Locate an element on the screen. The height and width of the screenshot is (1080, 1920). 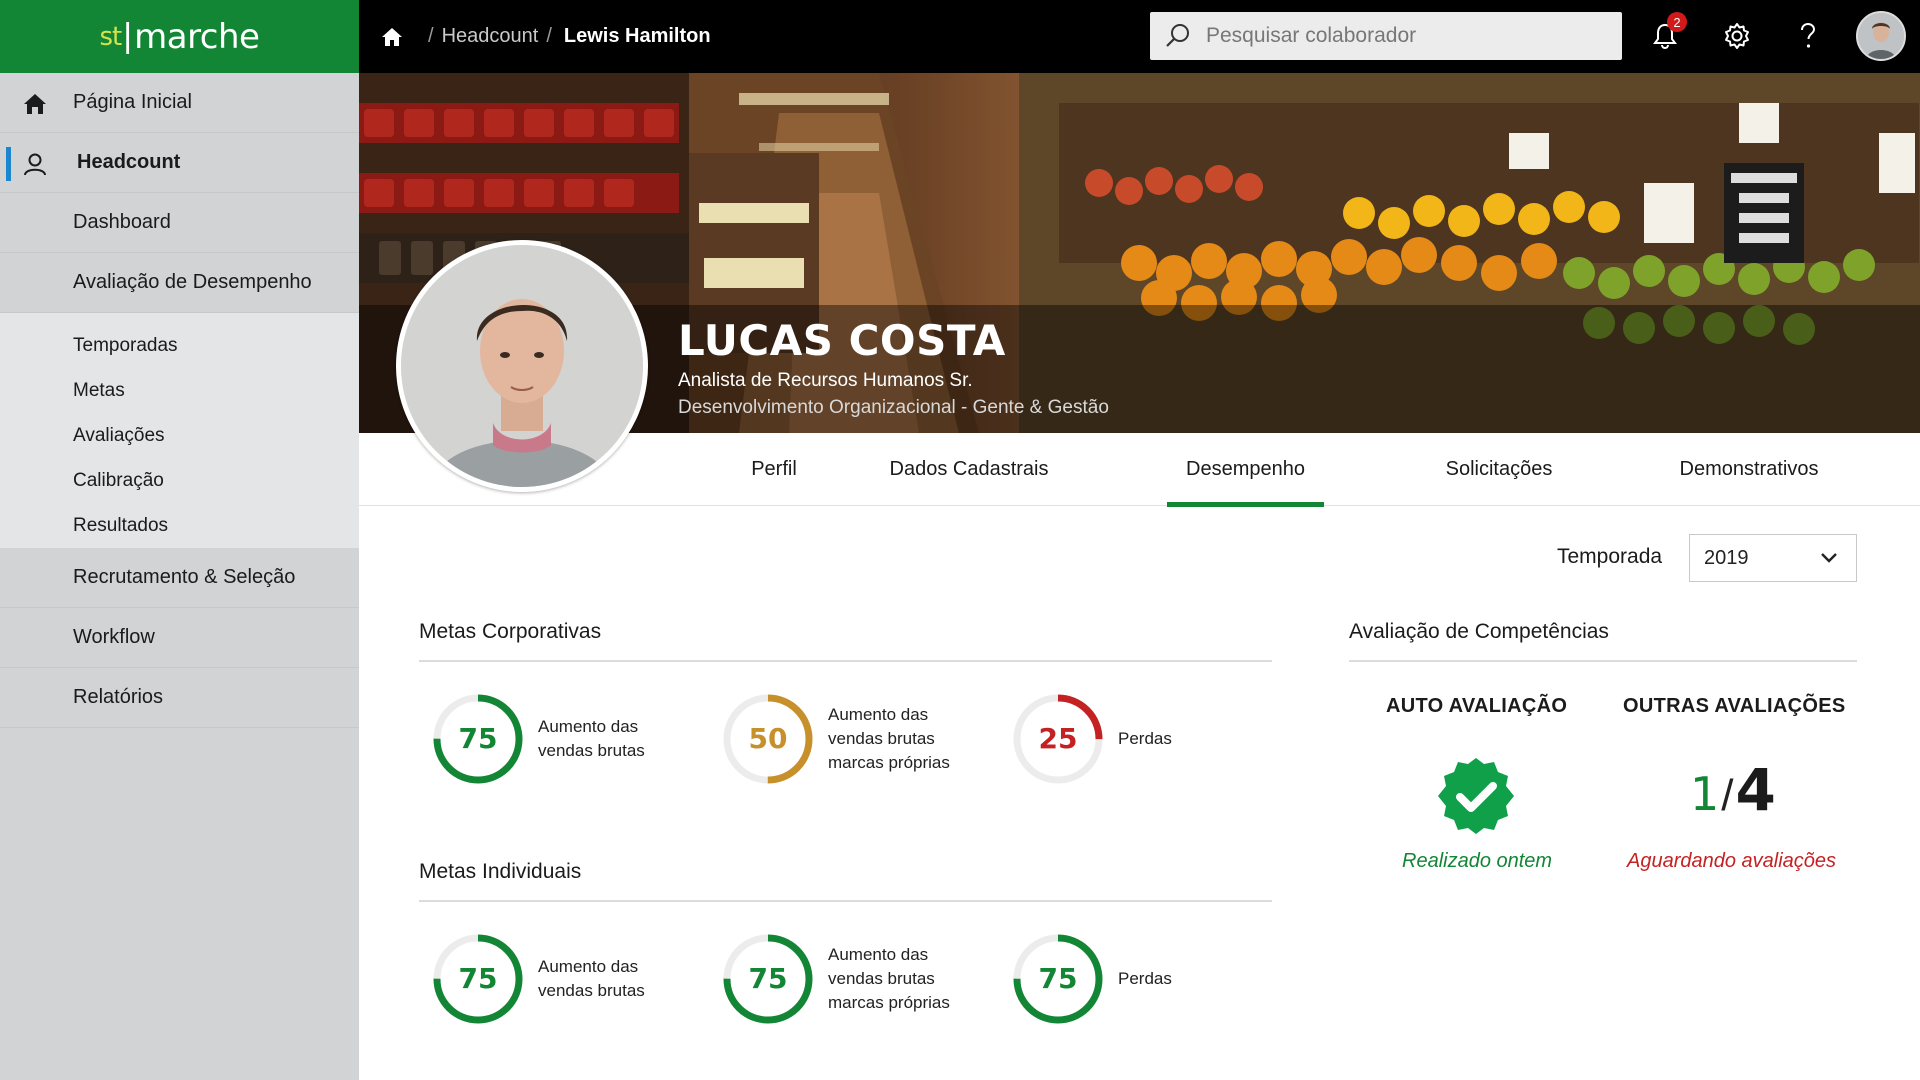
sidebar-item-home: Página Inicial is located at coordinates (179, 103).